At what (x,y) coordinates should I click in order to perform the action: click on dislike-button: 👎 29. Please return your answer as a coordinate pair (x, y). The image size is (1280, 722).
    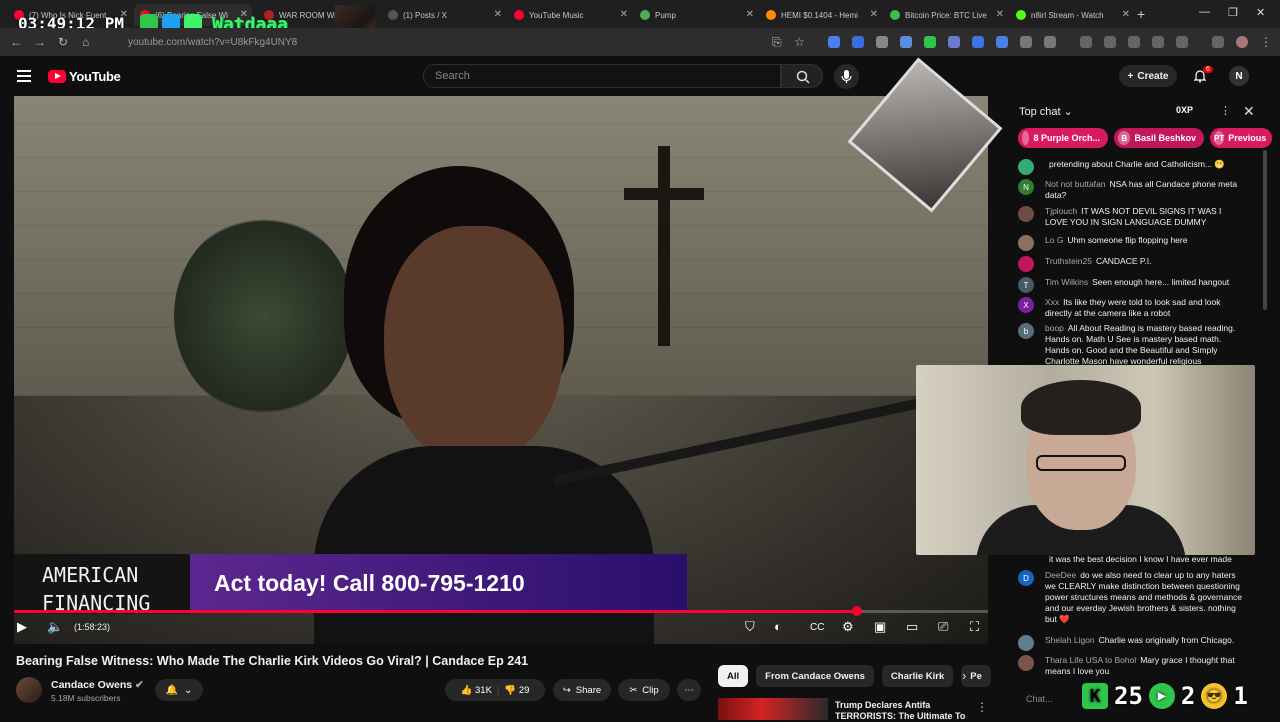
    Looking at the image, I should click on (516, 690).